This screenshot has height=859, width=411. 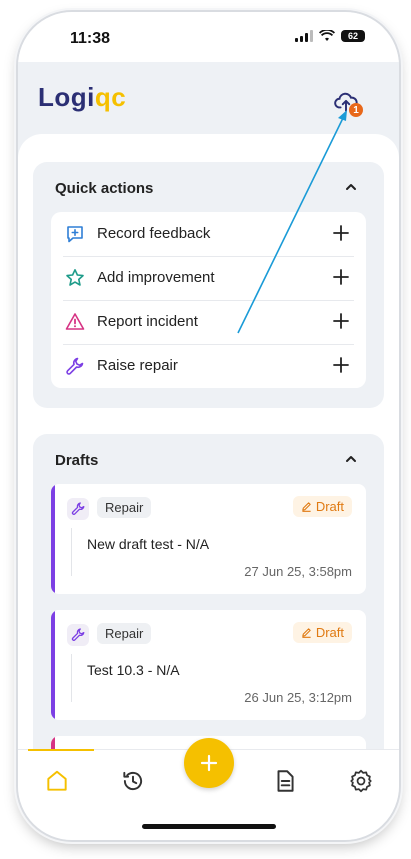 What do you see at coordinates (75, 234) in the screenshot?
I see `feedback-icon` at bounding box center [75, 234].